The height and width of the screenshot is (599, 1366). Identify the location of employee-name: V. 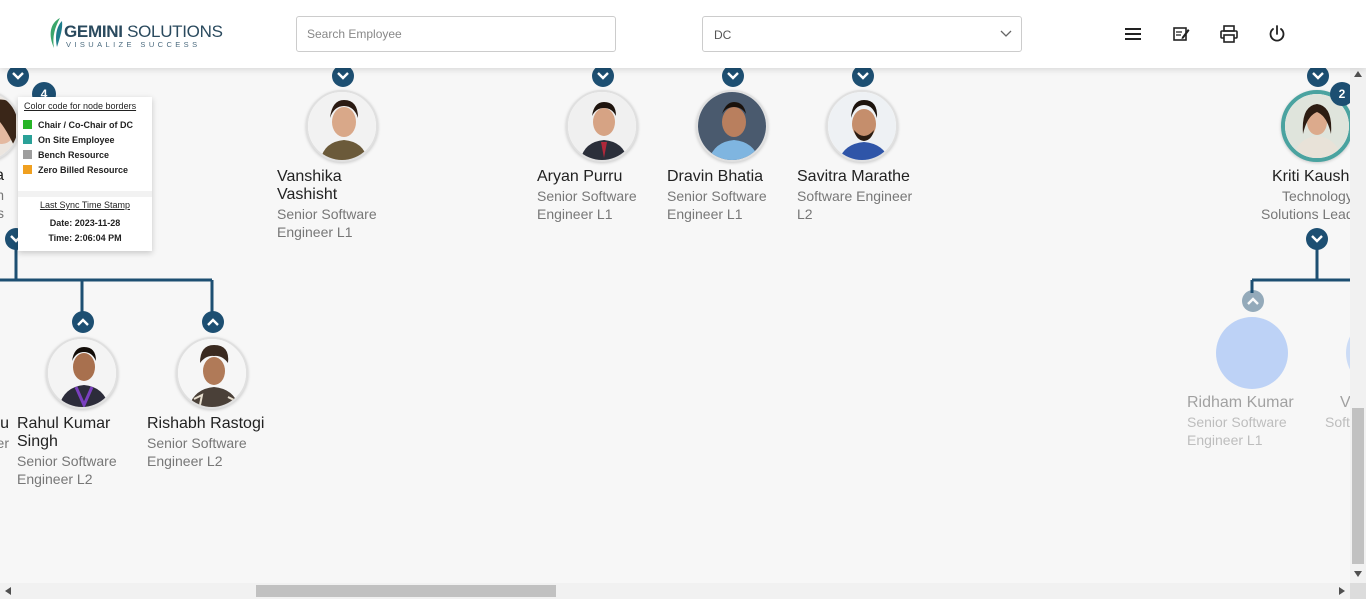
(1345, 402).